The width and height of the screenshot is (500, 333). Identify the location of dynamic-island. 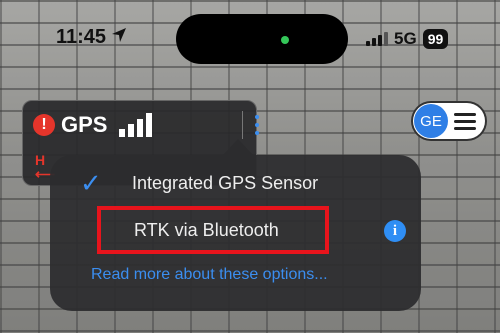
(262, 39).